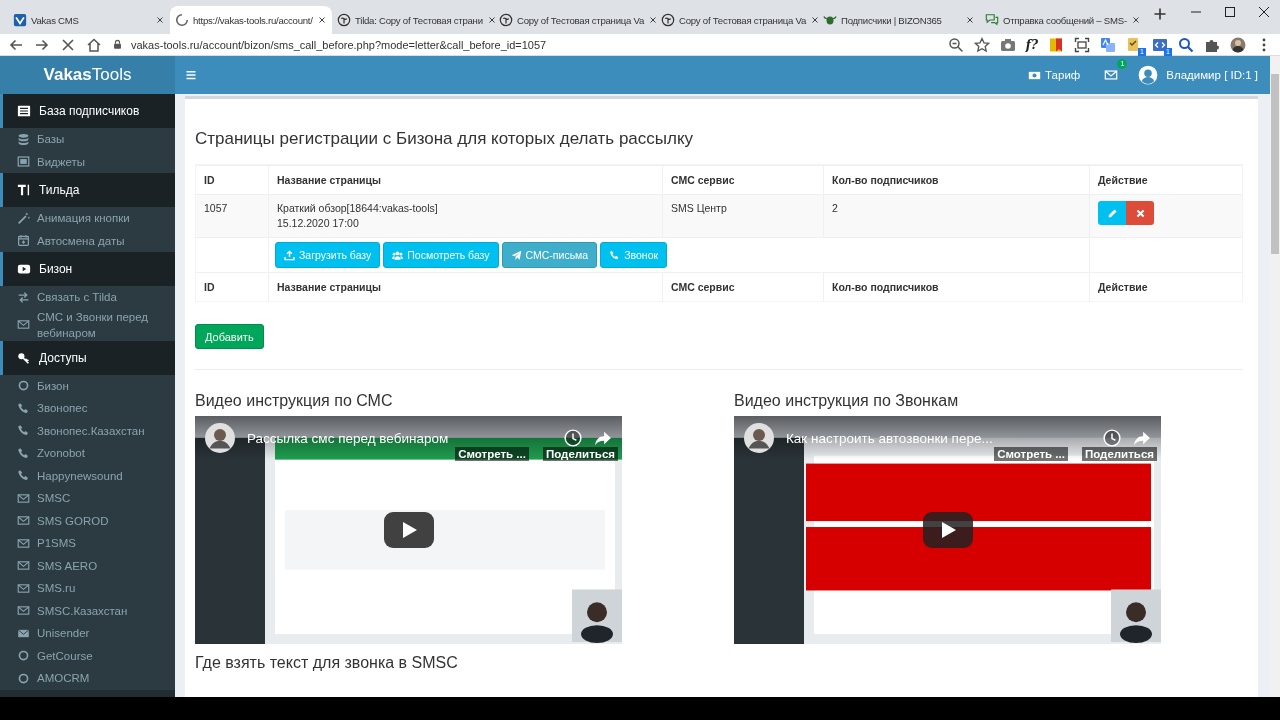  Describe the element at coordinates (413, 20) in the screenshot. I see `browser-tab: Tilda: Copy of Тестовая страни` at that location.